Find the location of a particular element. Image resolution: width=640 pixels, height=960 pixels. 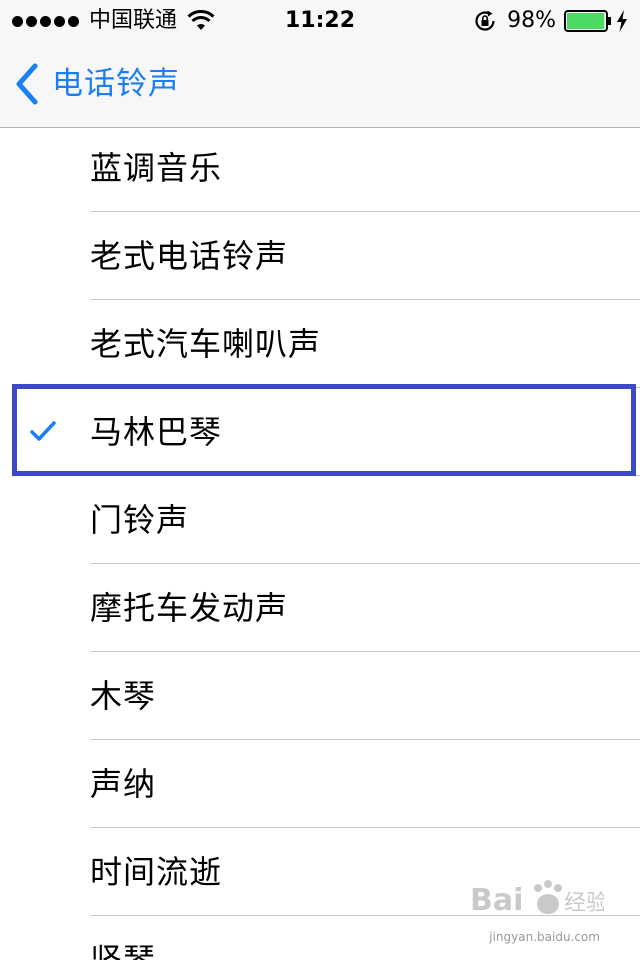

ringtone-label: 门铃声 is located at coordinates (140, 520).